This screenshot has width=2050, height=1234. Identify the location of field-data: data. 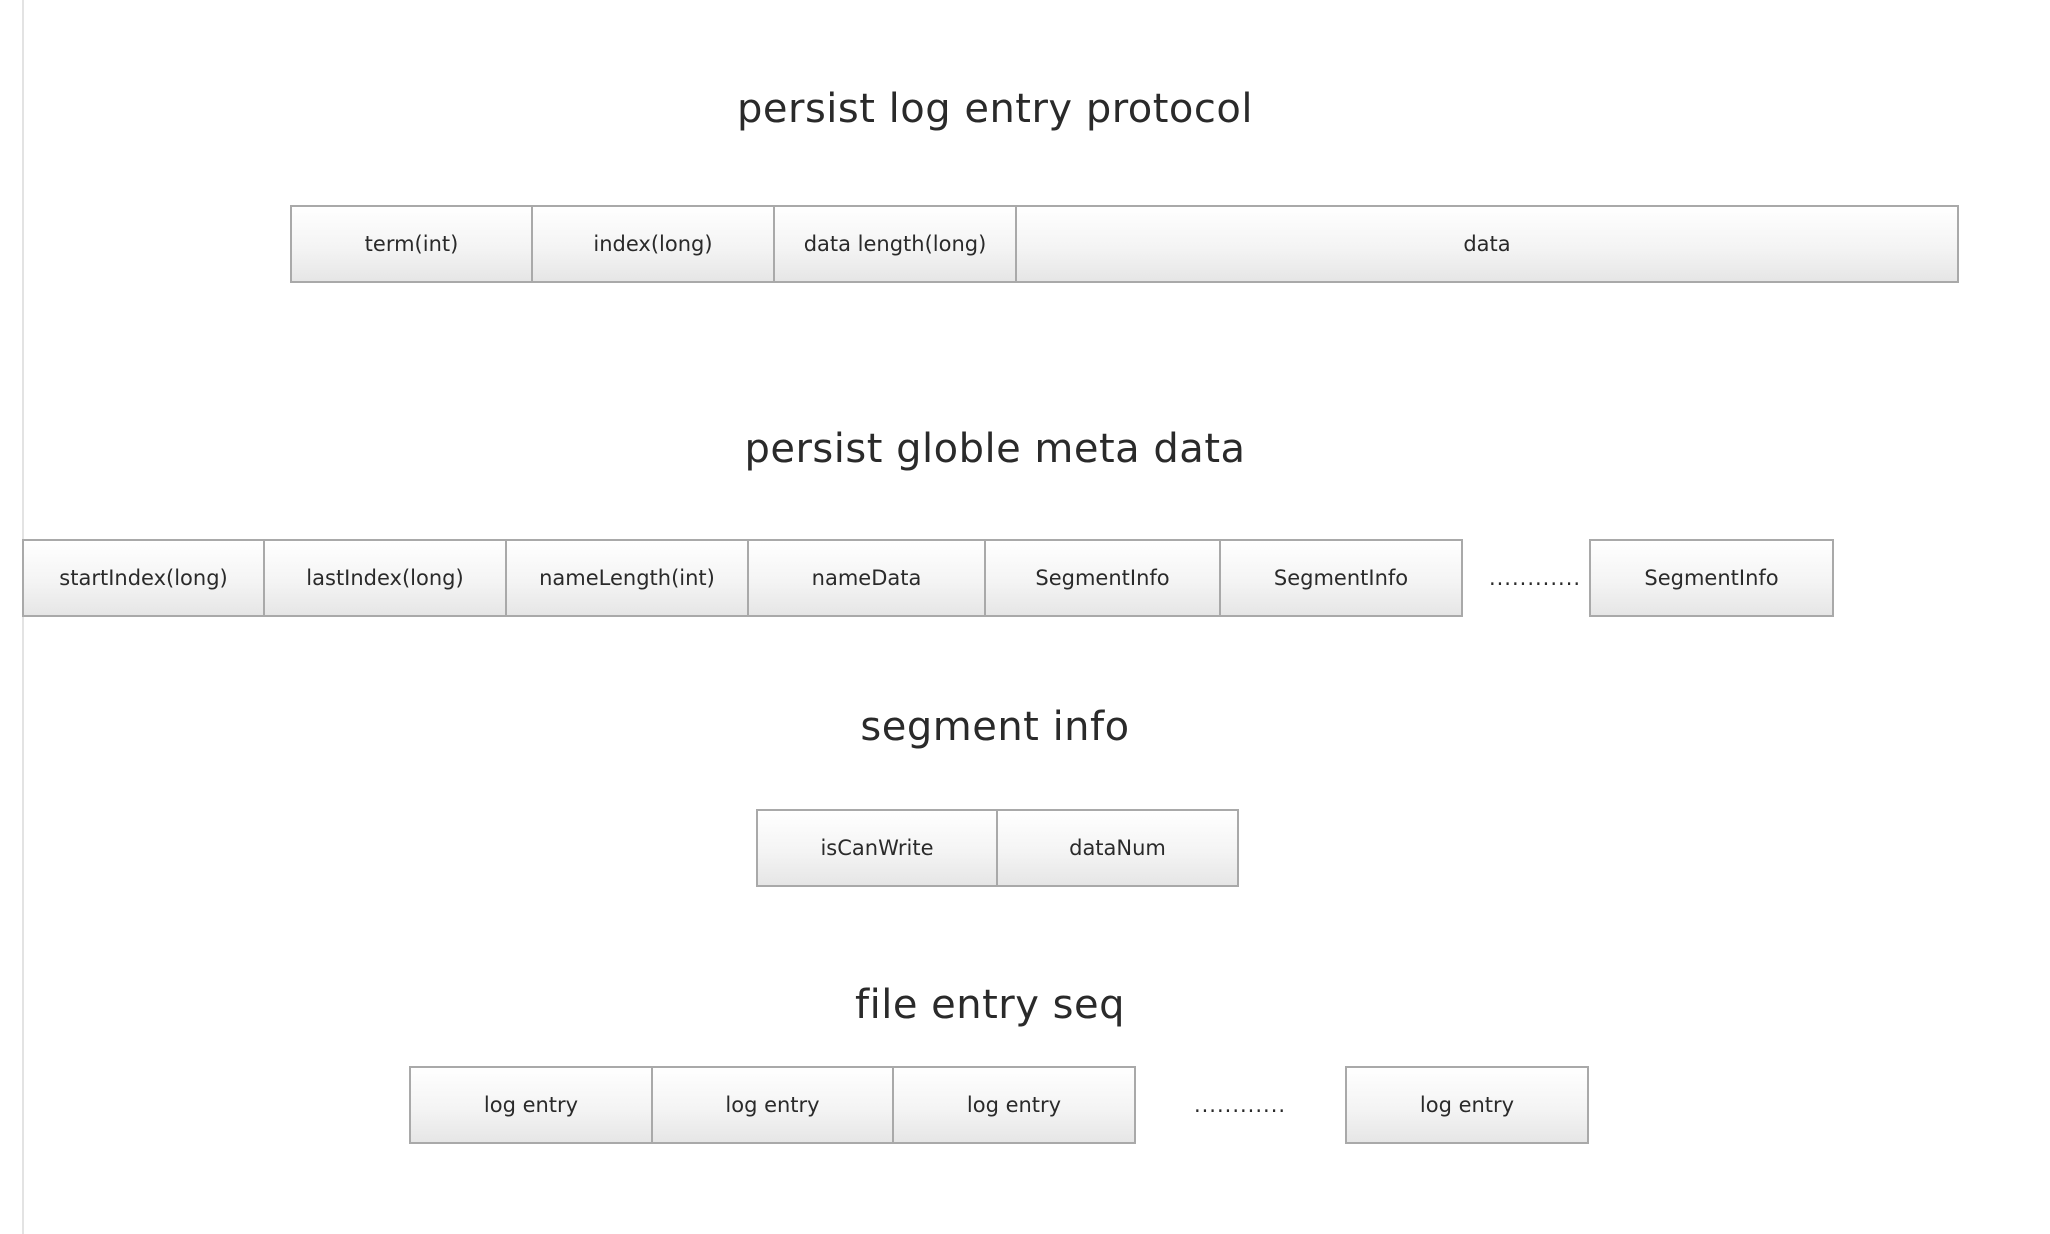
(1487, 244).